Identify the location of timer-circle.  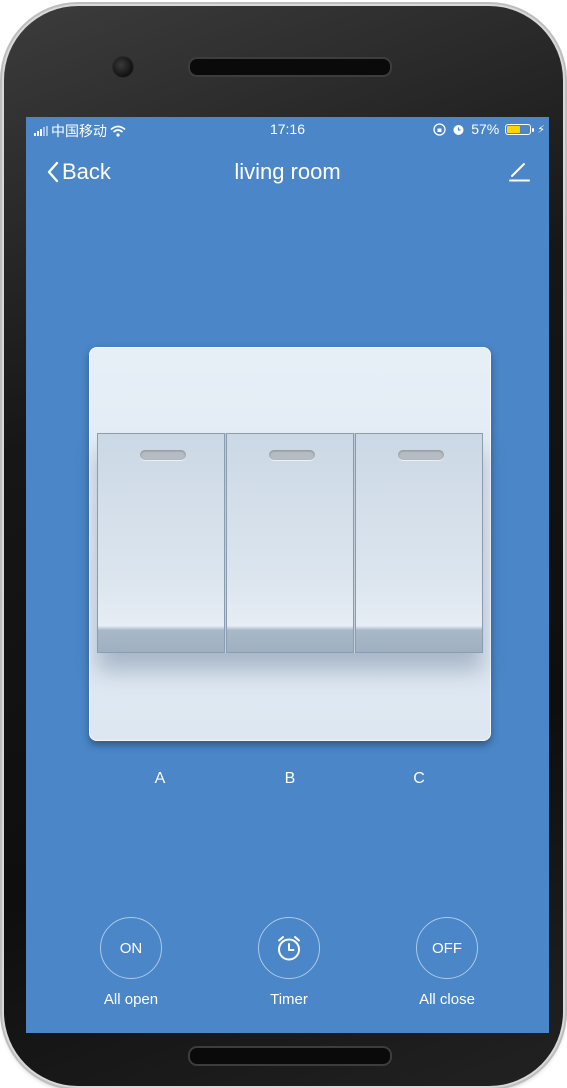
(289, 948).